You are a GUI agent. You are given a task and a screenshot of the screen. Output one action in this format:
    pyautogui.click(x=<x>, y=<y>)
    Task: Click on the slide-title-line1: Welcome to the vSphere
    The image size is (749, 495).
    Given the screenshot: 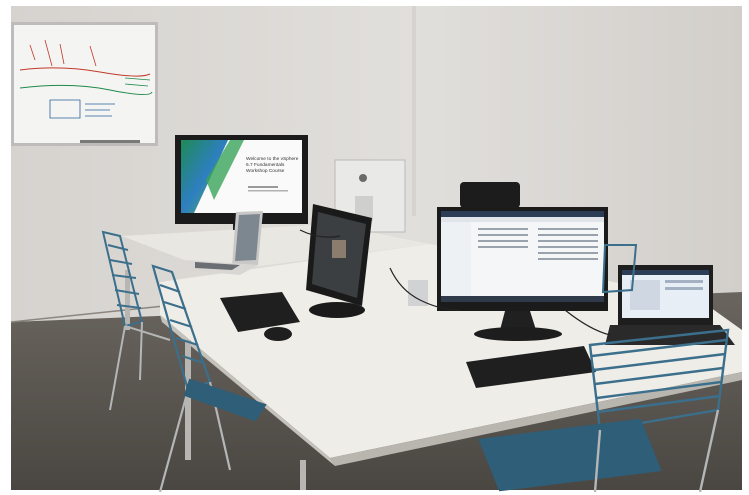 What is the action you would take?
    pyautogui.click(x=272, y=159)
    